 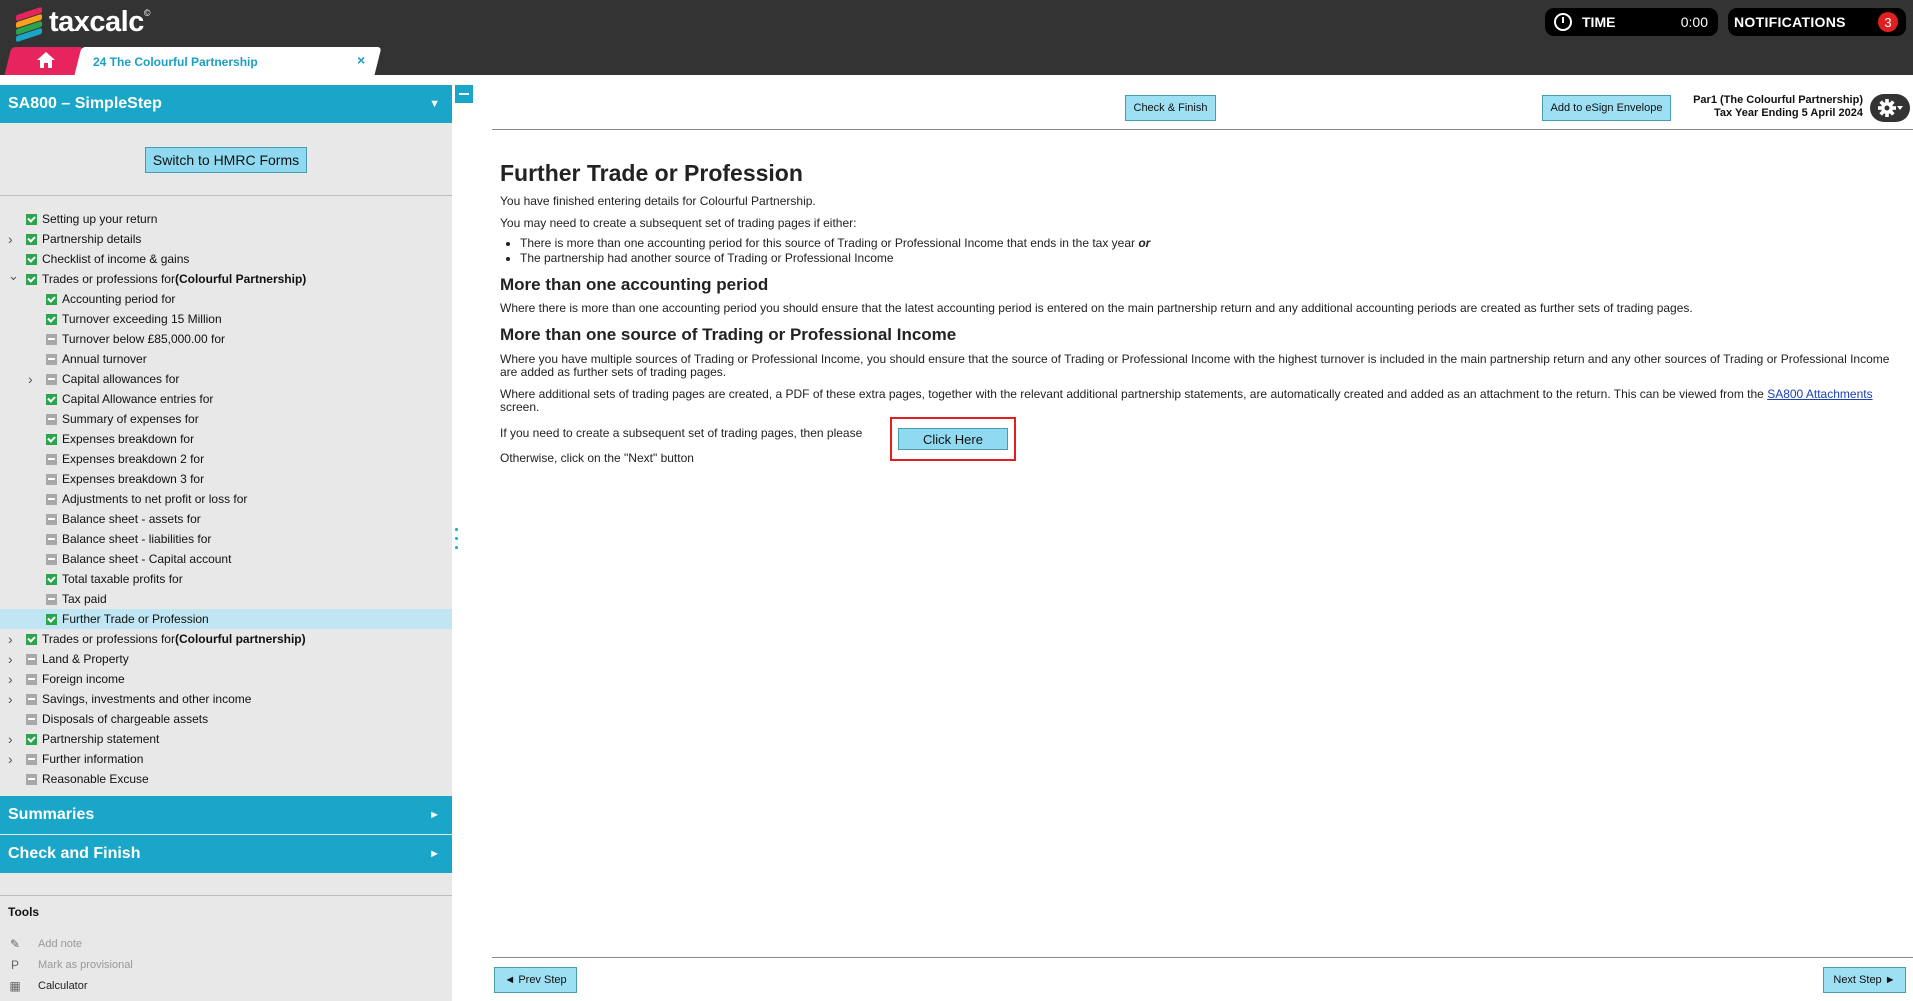 What do you see at coordinates (1890, 108) in the screenshot?
I see `settings-button` at bounding box center [1890, 108].